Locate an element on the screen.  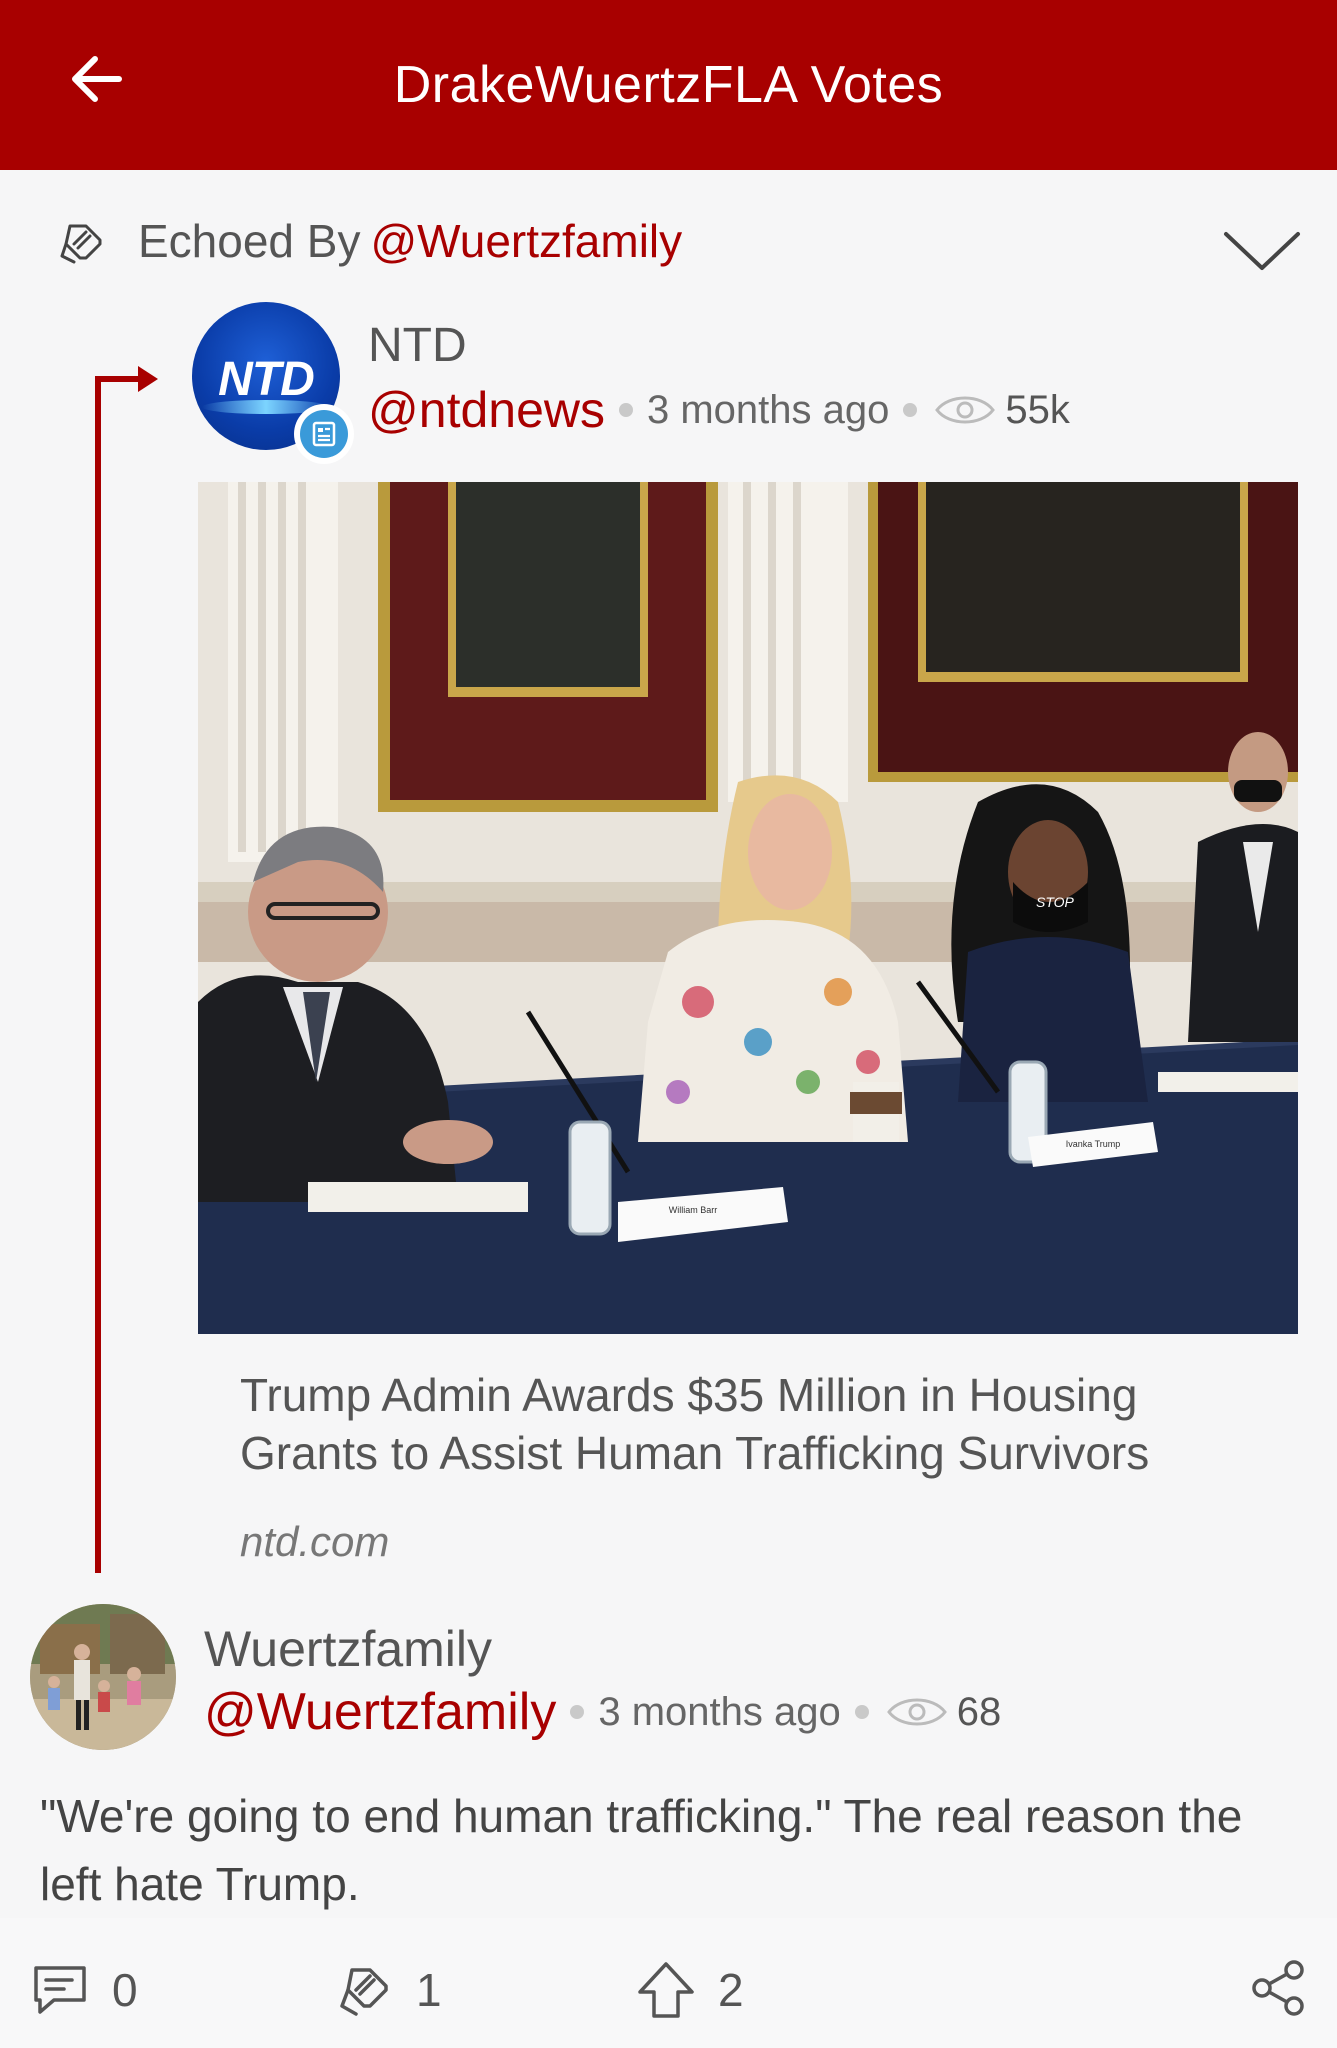
app-header: DrakeWuertzFLA Votes is located at coordinates (668, 85).